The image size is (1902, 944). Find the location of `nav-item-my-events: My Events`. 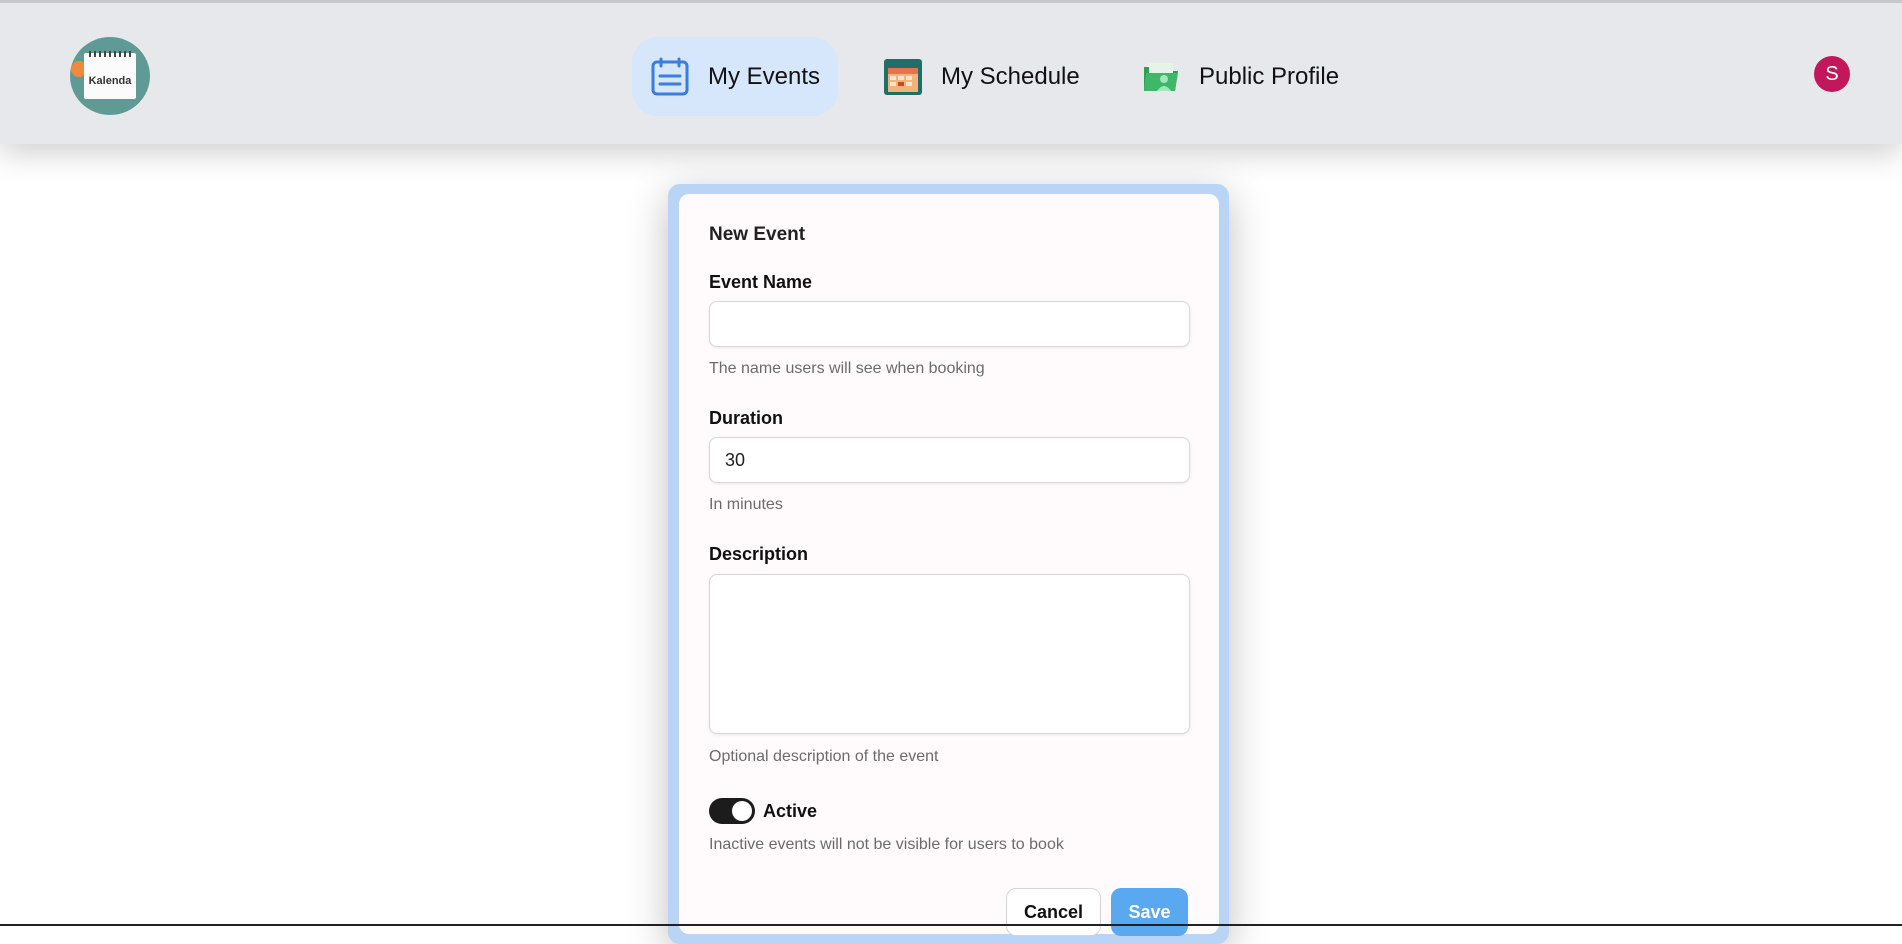

nav-item-my-events: My Events is located at coordinates (735, 76).